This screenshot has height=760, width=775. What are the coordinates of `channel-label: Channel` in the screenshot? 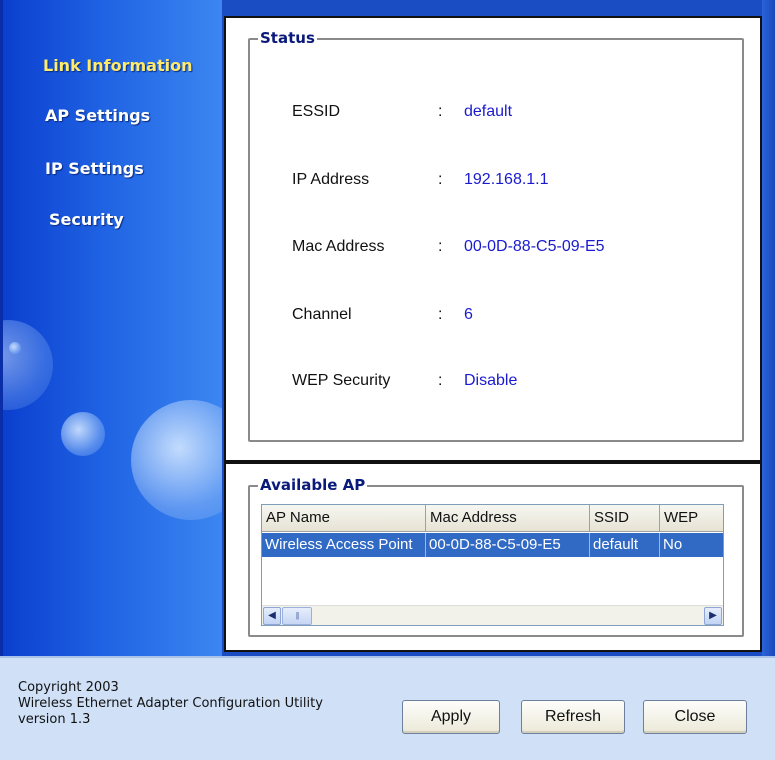 It's located at (322, 314).